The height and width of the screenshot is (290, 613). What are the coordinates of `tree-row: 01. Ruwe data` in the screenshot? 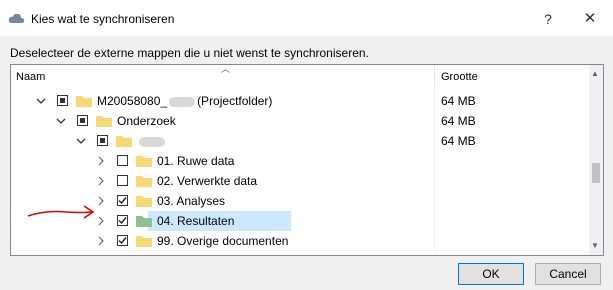 It's located at (300, 161).